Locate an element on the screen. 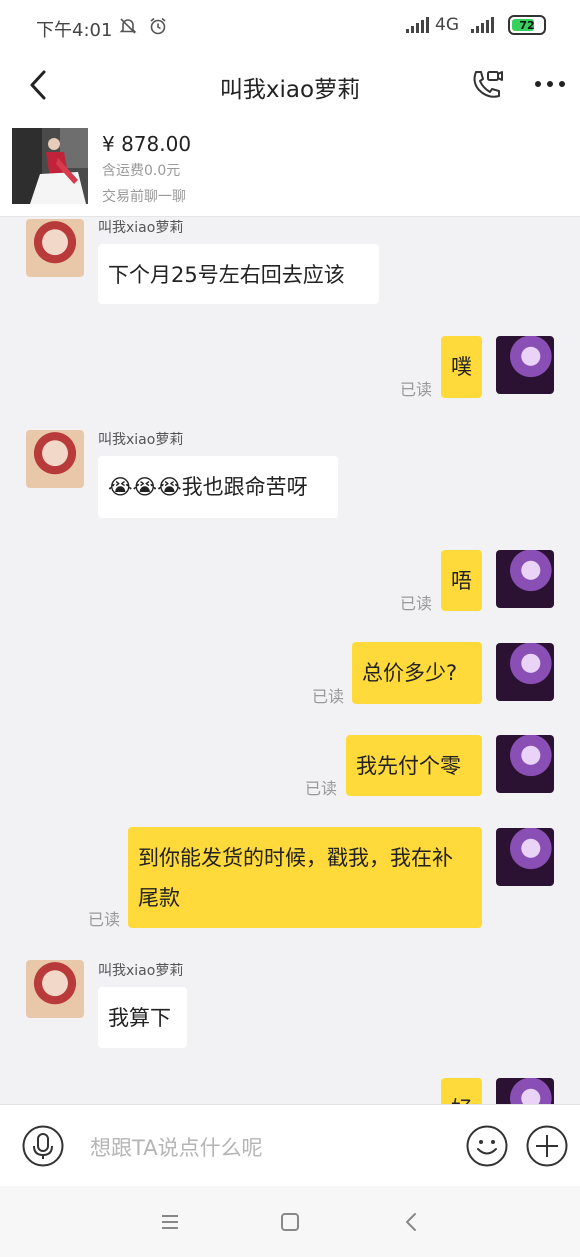 The height and width of the screenshot is (1257, 580). signal-icon is located at coordinates (417, 25).